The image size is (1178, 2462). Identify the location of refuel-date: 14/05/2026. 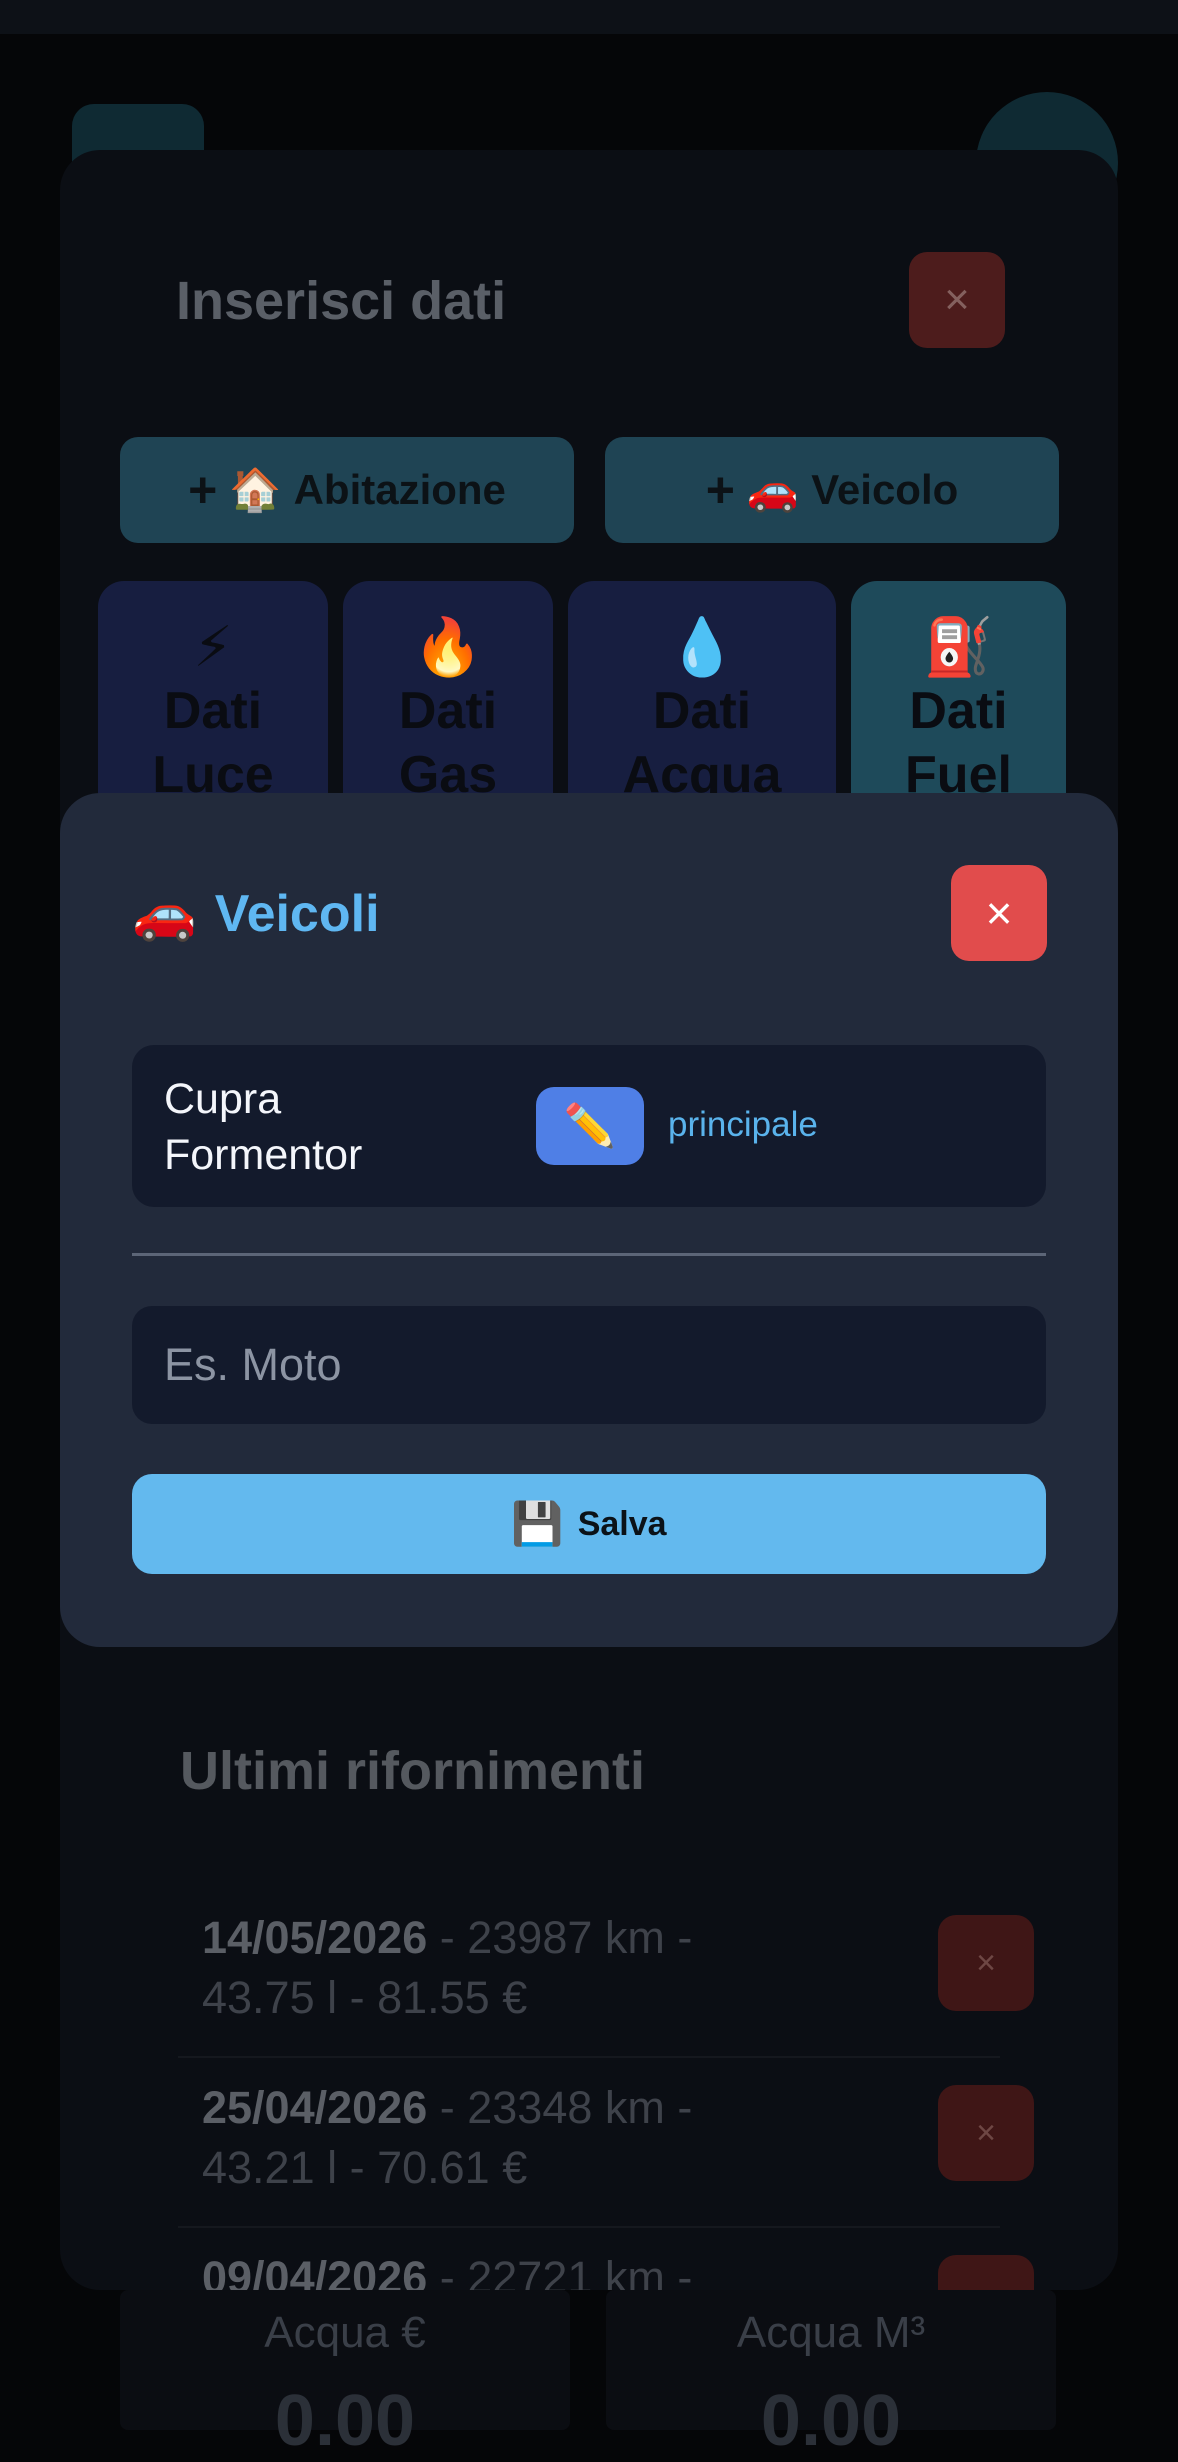
(315, 1937).